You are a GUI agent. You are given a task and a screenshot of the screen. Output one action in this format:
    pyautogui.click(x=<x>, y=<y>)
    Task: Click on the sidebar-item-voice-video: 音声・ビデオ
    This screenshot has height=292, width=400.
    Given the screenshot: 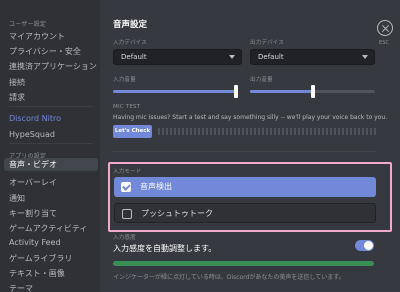 What is the action you would take?
    pyautogui.click(x=51, y=164)
    